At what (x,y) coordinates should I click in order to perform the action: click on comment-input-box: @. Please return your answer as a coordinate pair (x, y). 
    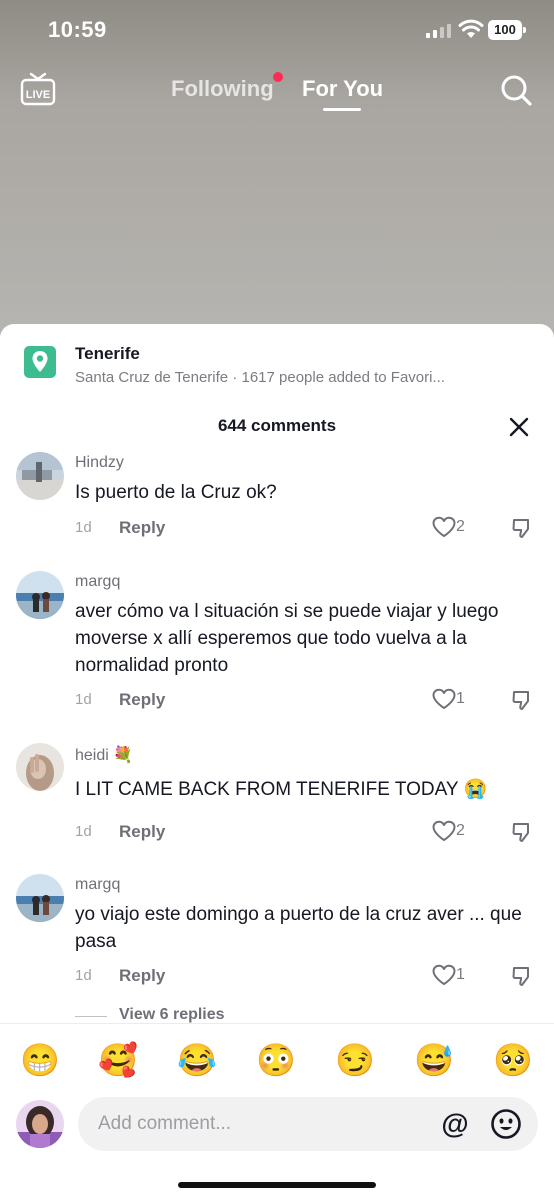
    Looking at the image, I should click on (308, 1124).